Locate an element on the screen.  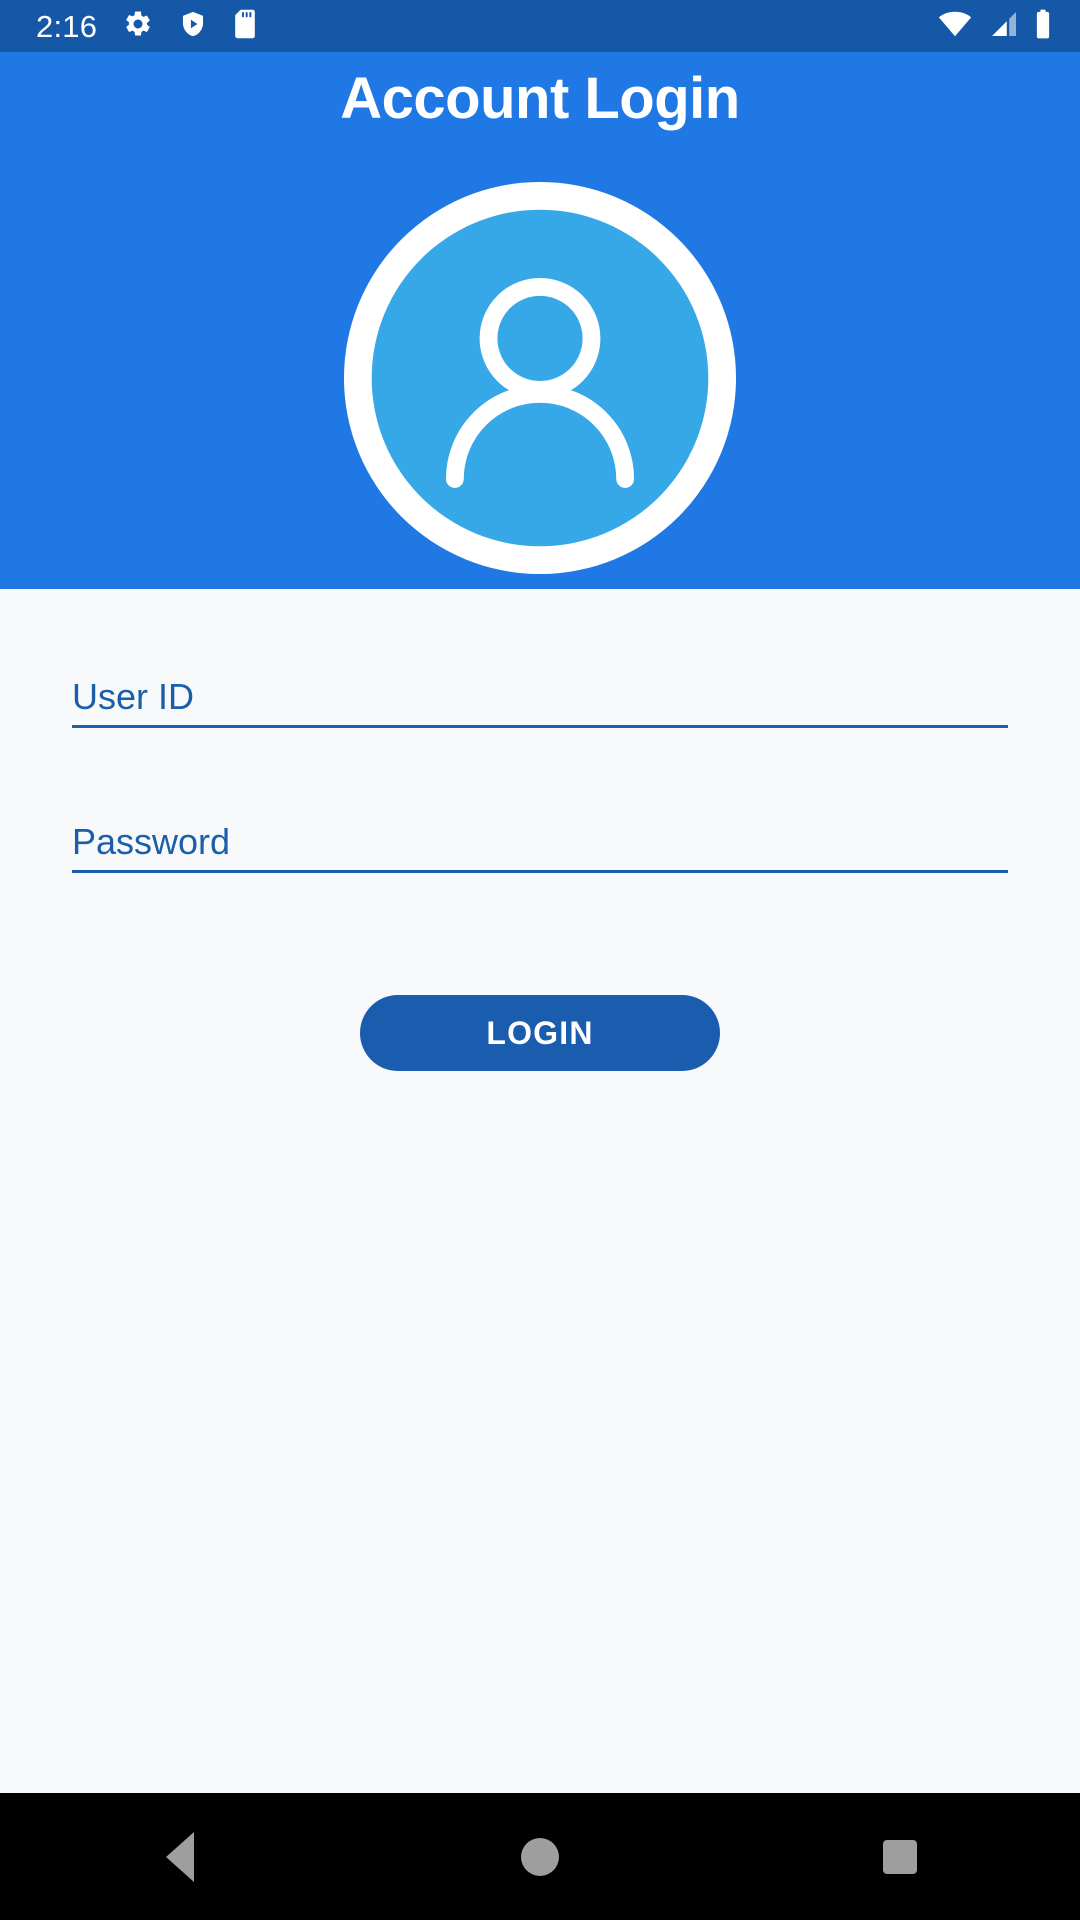
nav-home-button is located at coordinates (540, 1856).